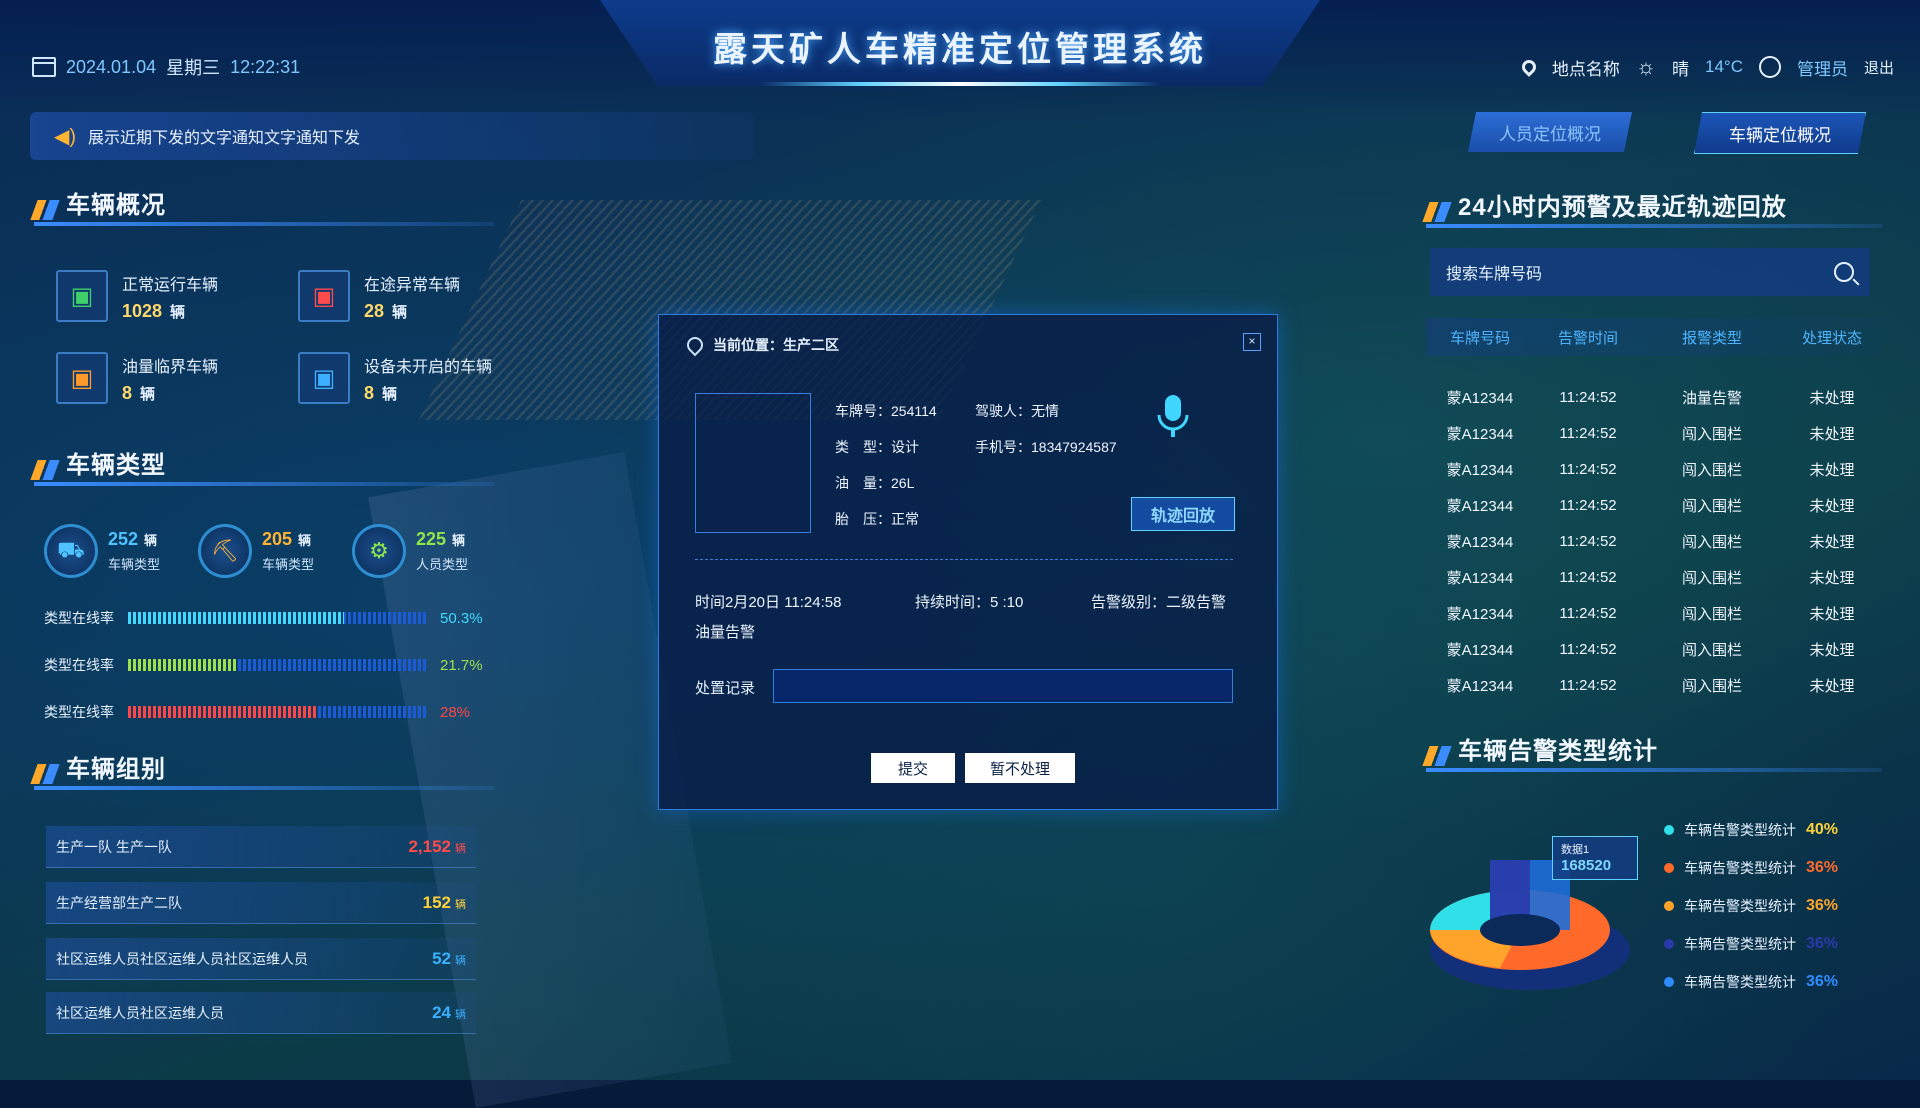 This screenshot has width=1920, height=1108. Describe the element at coordinates (262, 767) in the screenshot. I see `section-title-groups: 车辆组别` at that location.